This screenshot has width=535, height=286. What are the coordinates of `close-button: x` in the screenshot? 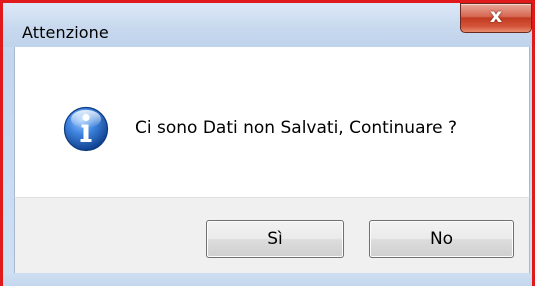 It's located at (496, 18).